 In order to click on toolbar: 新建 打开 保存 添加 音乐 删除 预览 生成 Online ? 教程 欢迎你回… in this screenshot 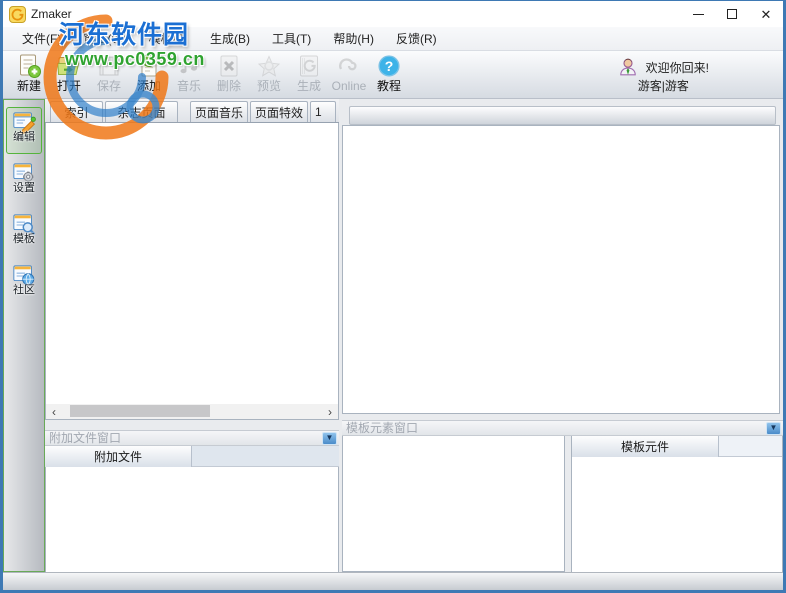, I will do `click(393, 75)`.